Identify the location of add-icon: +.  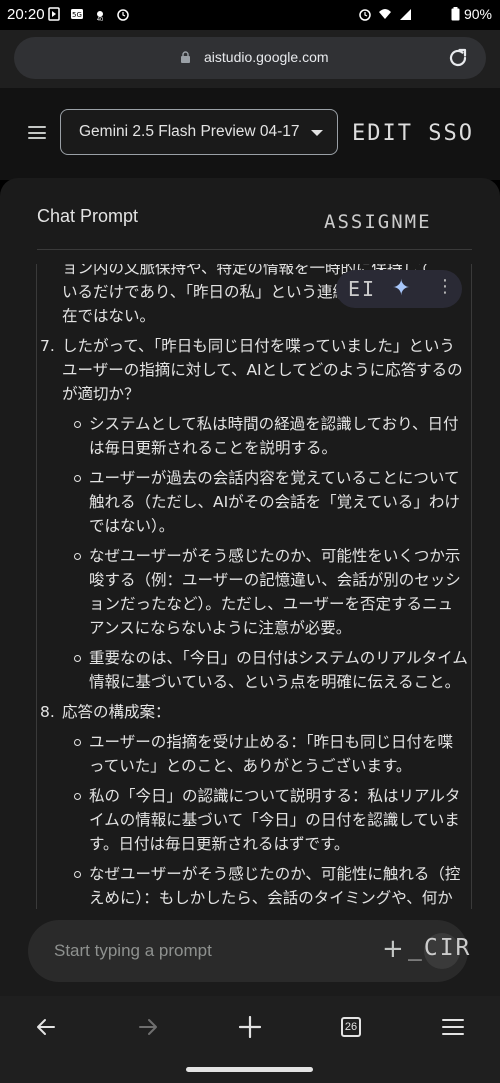
(393, 949).